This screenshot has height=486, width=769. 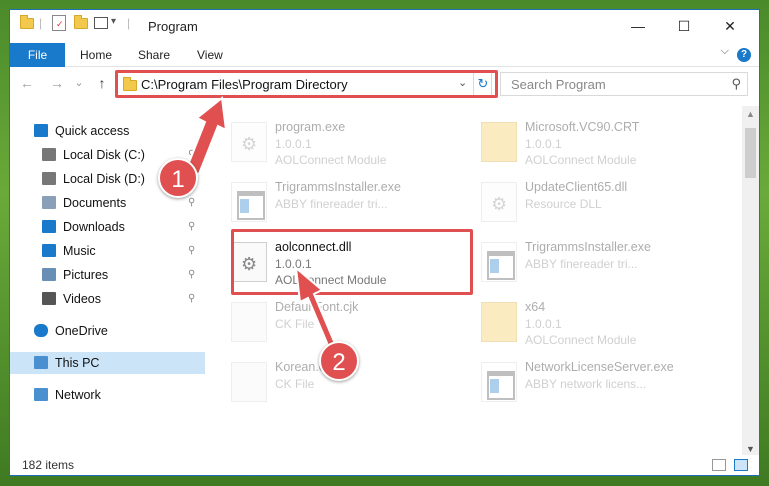 What do you see at coordinates (558, 84) in the screenshot?
I see `search-input: Search Program` at bounding box center [558, 84].